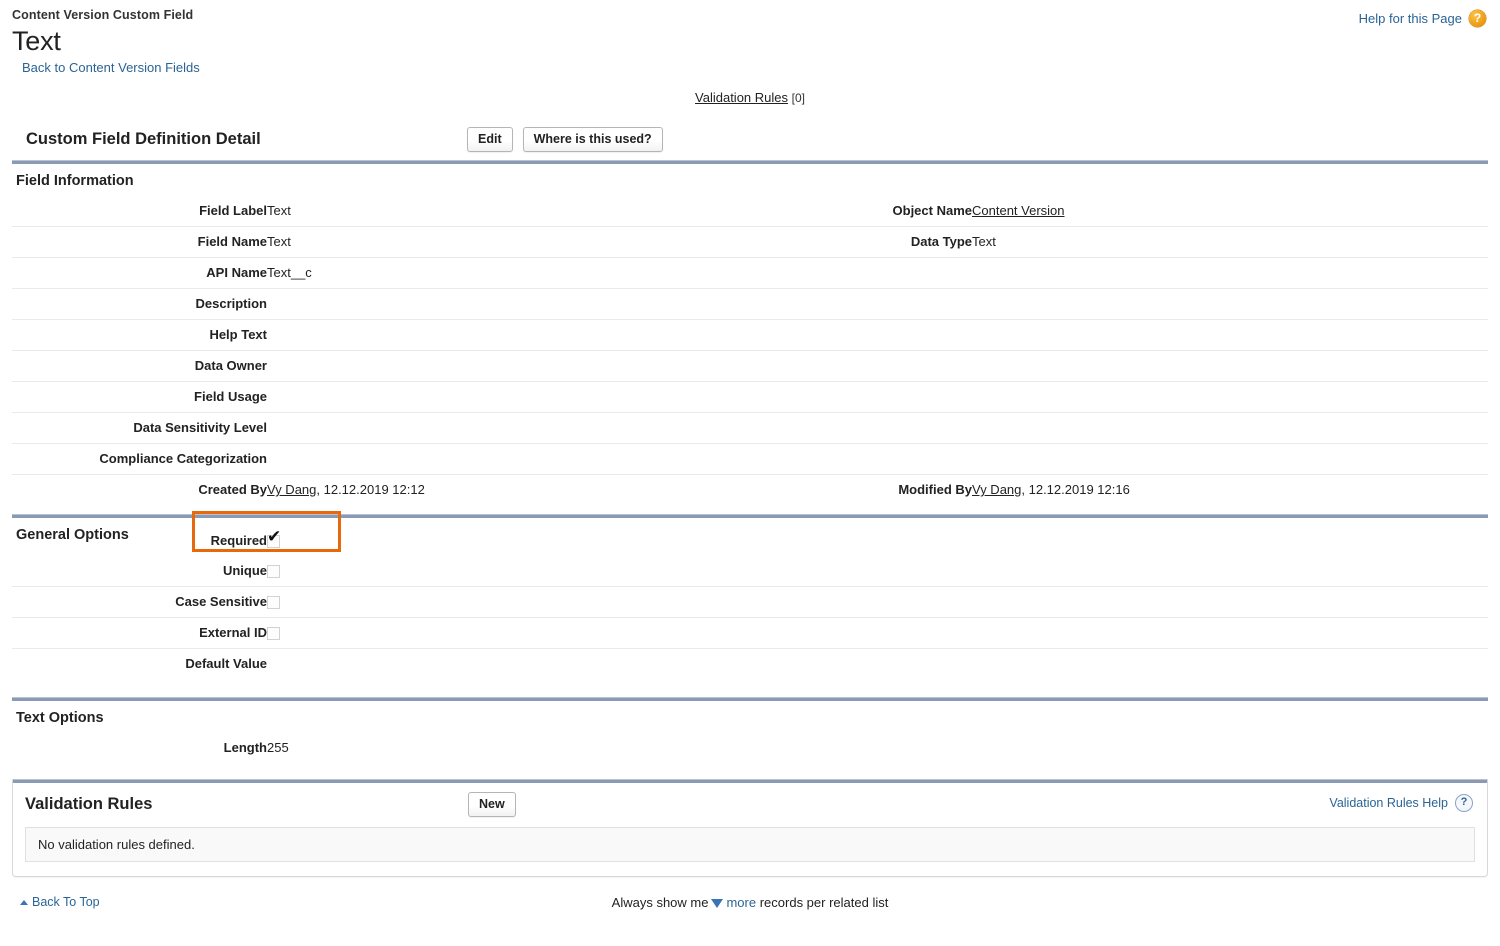 The height and width of the screenshot is (946, 1500). What do you see at coordinates (592, 139) in the screenshot?
I see `where-is-this-used-button: Where is this used?` at bounding box center [592, 139].